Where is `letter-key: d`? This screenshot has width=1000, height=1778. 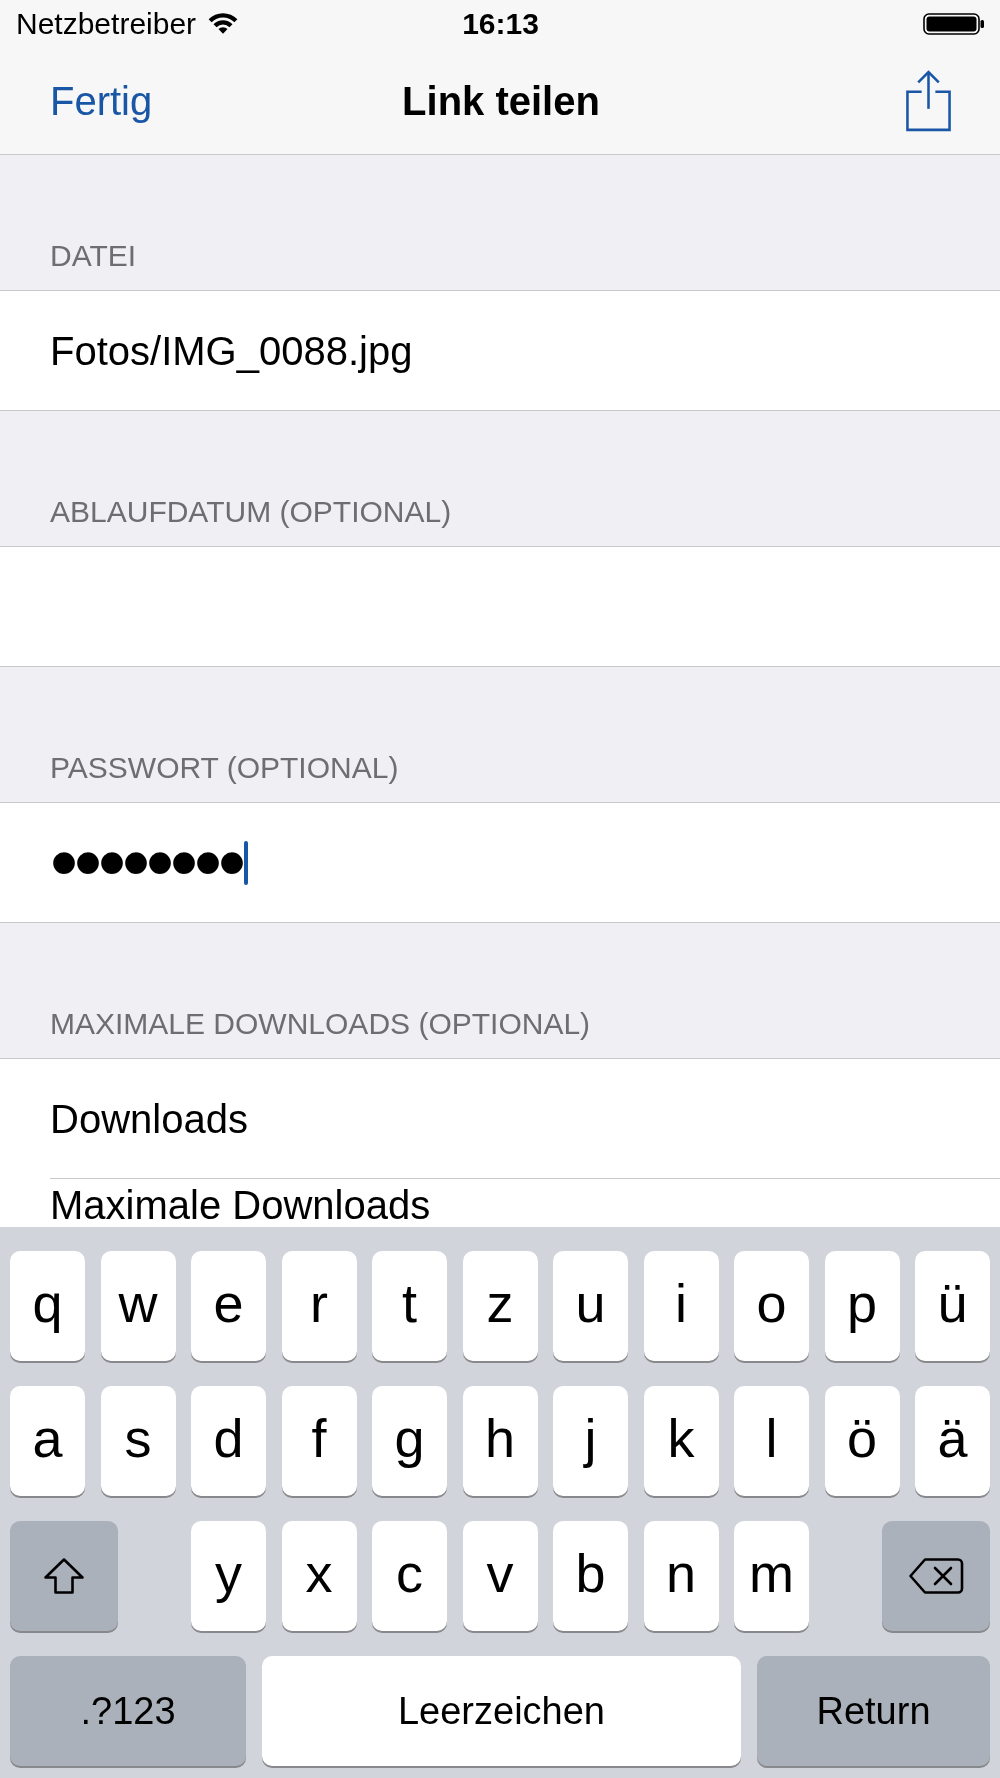
letter-key: d is located at coordinates (228, 1441).